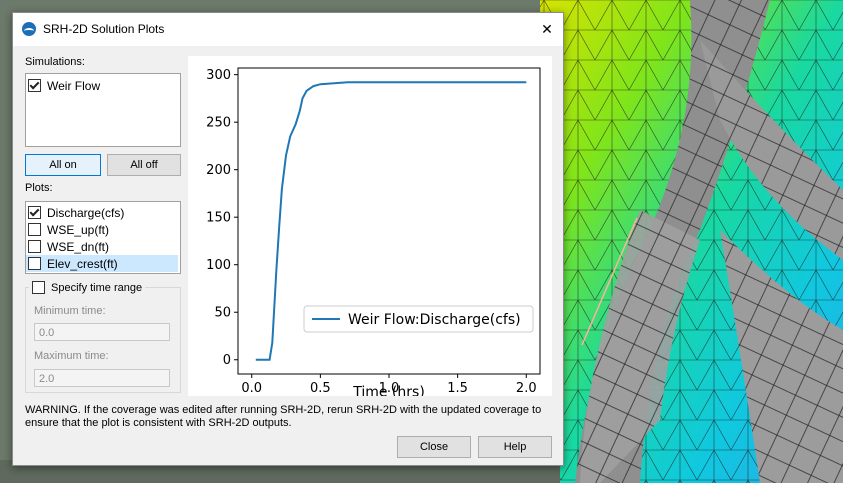 This screenshot has width=843, height=483. I want to click on simulation-item-weir-flow: Weir Flow, so click(64, 85).